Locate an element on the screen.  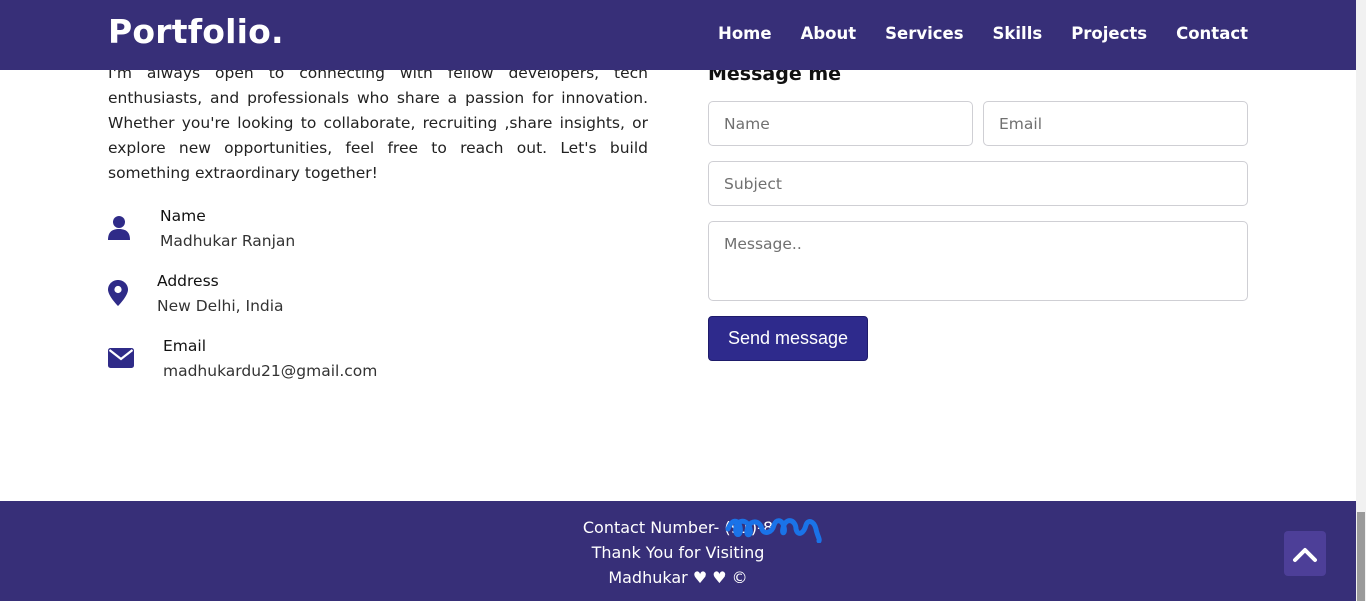
send-message-button: Send message is located at coordinates (788, 338).